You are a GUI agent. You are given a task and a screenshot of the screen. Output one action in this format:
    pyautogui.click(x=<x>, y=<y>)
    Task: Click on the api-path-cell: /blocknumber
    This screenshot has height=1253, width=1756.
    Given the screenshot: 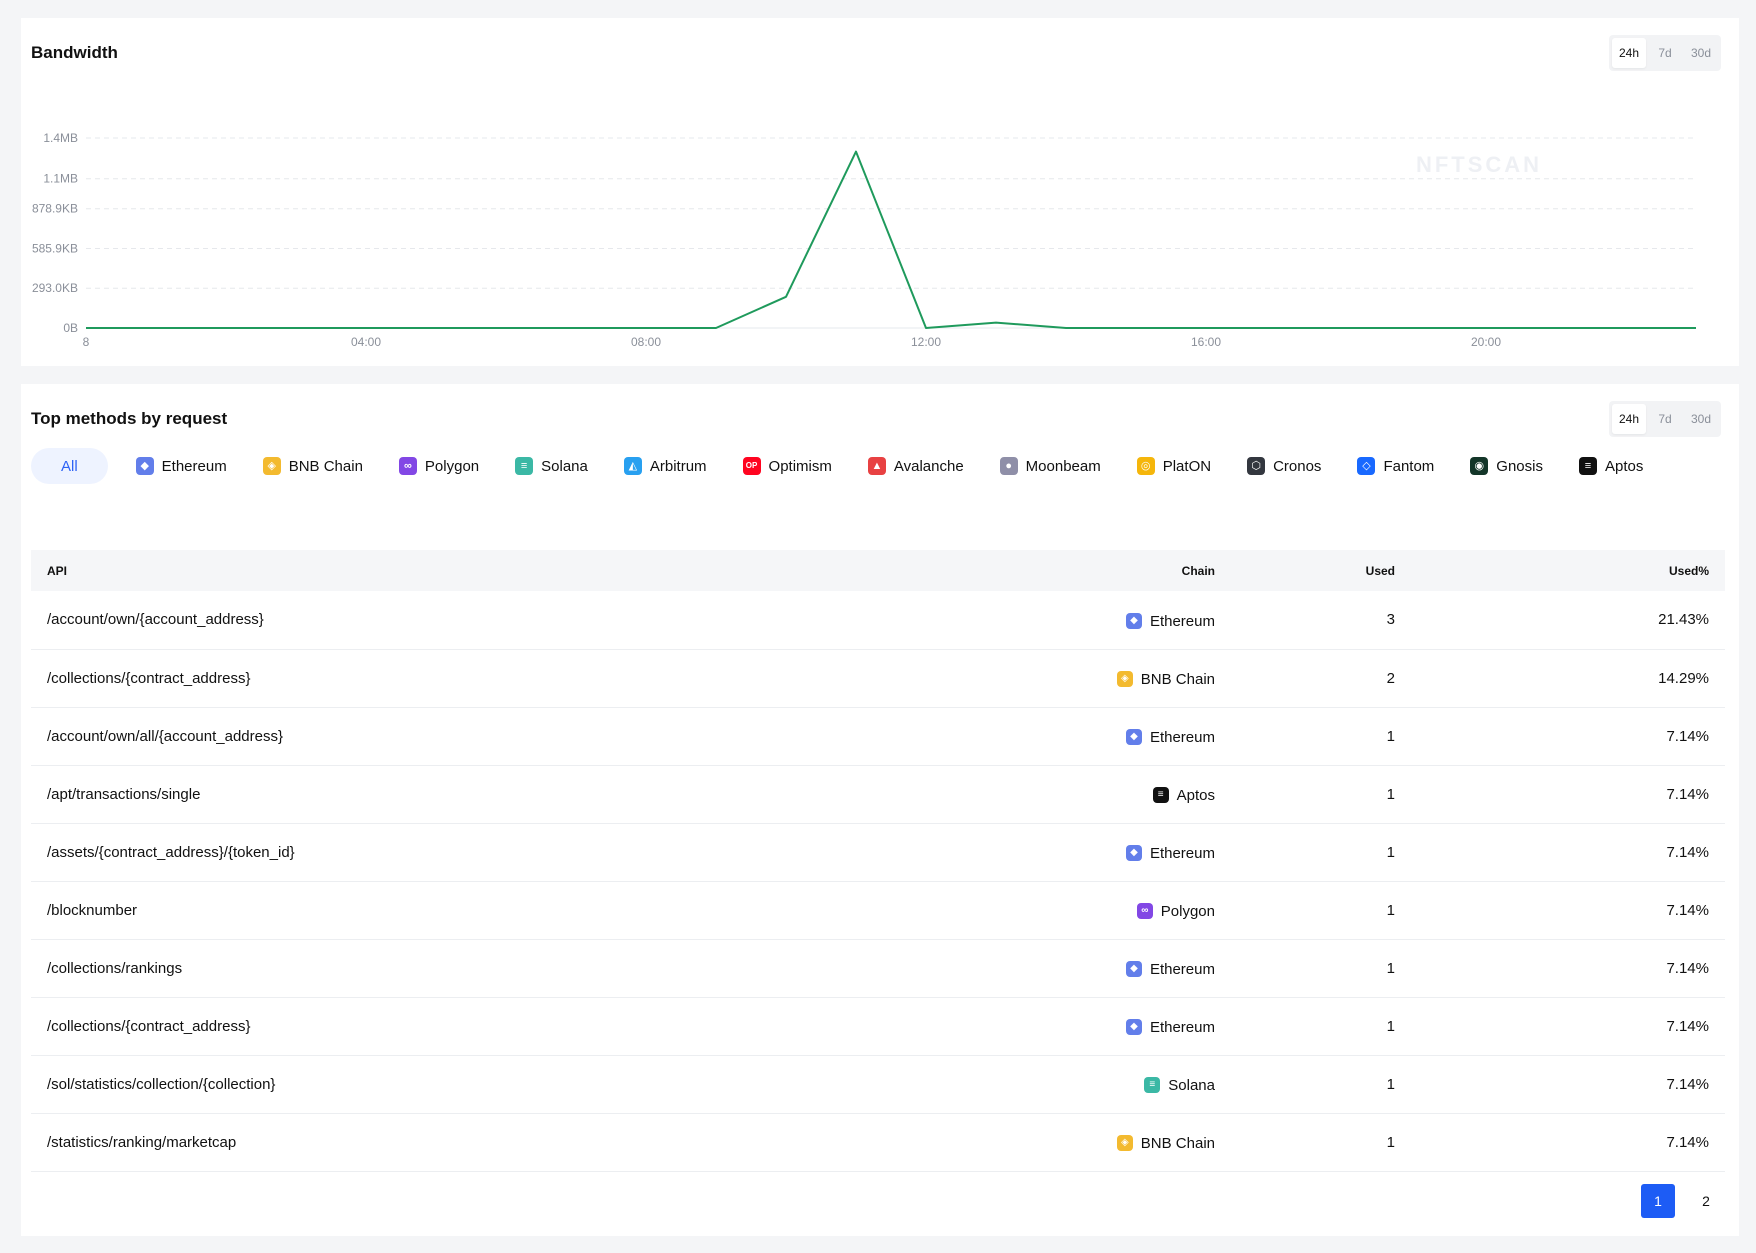 What is the action you would take?
    pyautogui.click(x=92, y=910)
    